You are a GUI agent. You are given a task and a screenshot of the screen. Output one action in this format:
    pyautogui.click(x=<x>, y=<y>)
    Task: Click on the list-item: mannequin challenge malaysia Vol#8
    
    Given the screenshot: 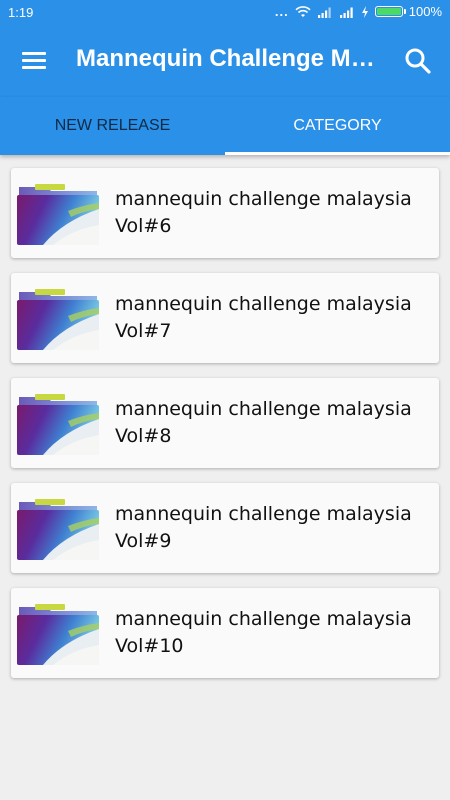 What is the action you would take?
    pyautogui.click(x=225, y=423)
    